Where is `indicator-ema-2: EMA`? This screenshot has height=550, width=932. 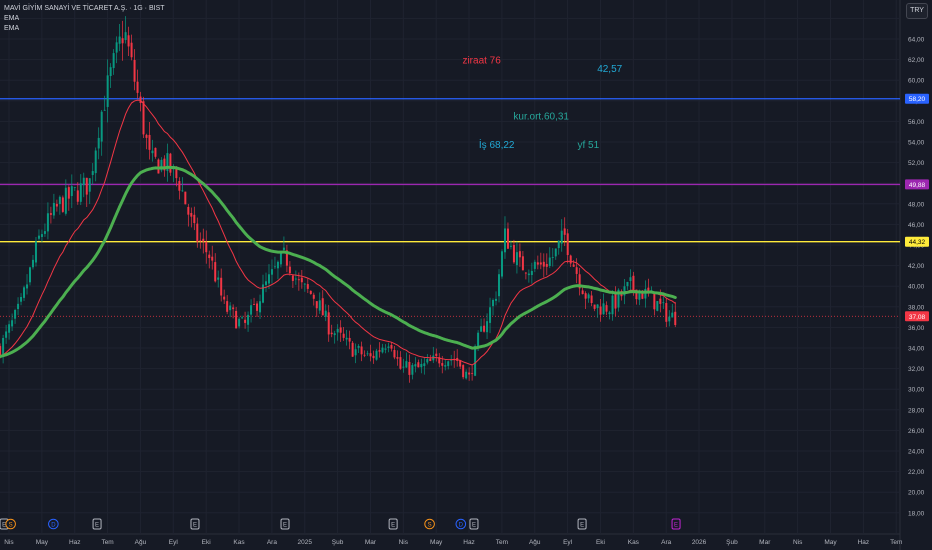
indicator-ema-2: EMA is located at coordinates (84, 29).